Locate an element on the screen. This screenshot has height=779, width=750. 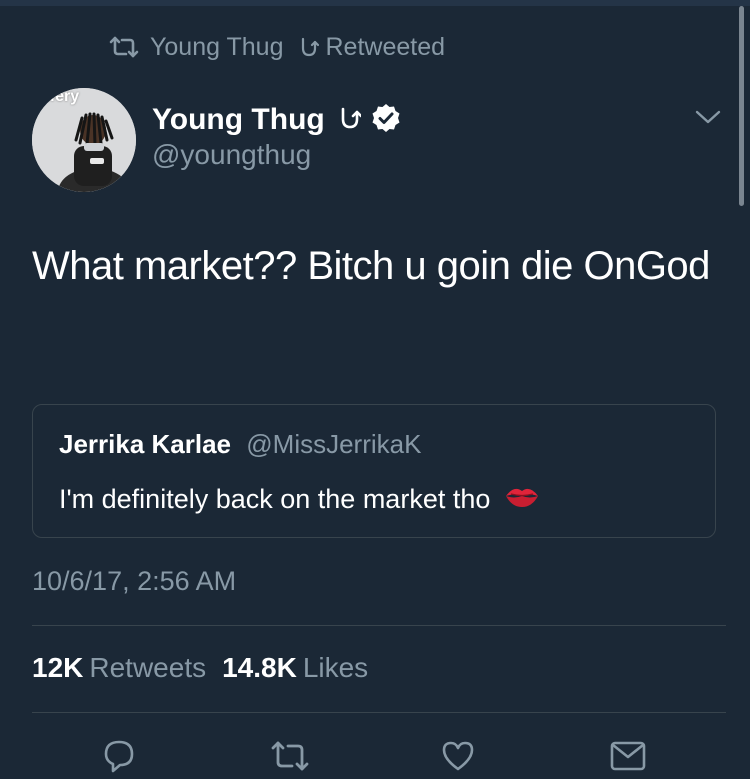
action-bar is located at coordinates (375, 756).